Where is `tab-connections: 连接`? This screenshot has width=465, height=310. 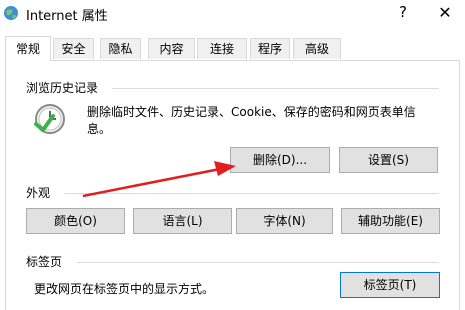
tab-connections: 连接 is located at coordinates (222, 48).